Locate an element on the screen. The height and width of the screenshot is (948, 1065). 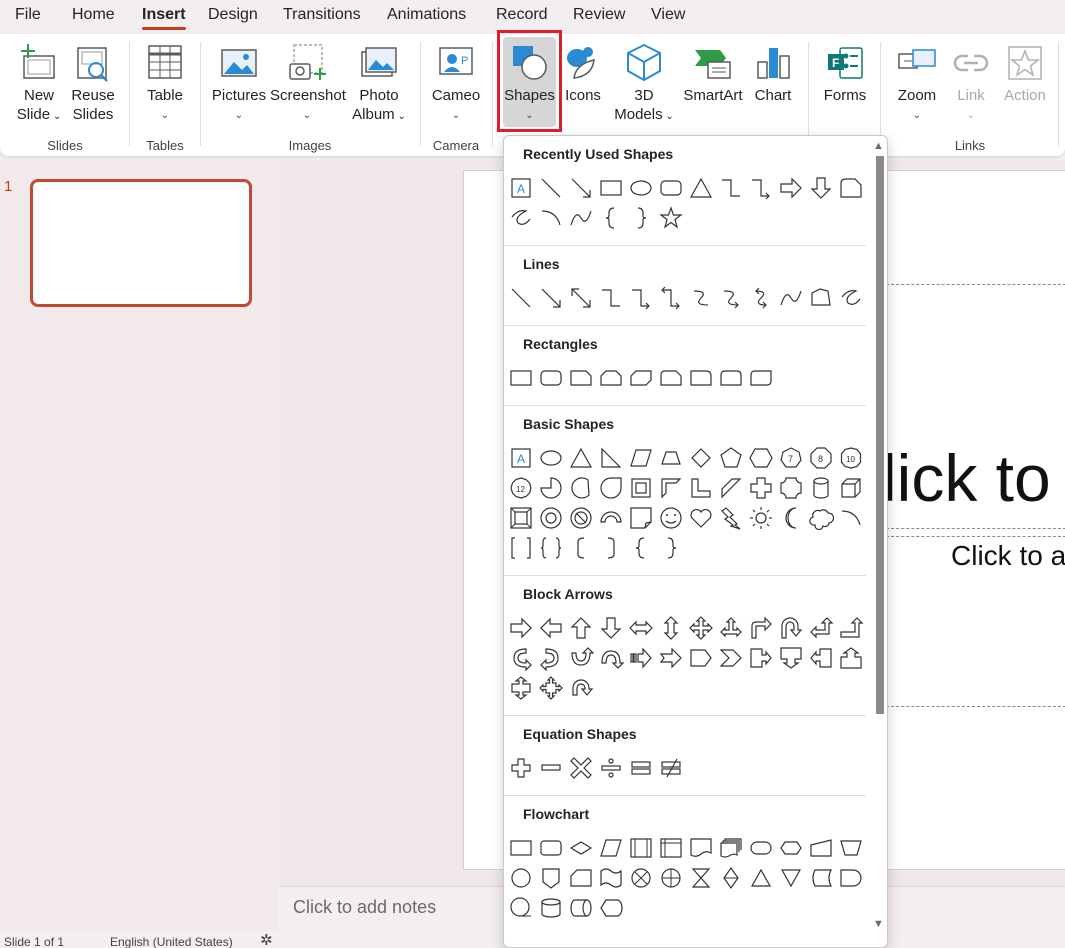
left-right-arrow-shape-icon is located at coordinates (641, 628).